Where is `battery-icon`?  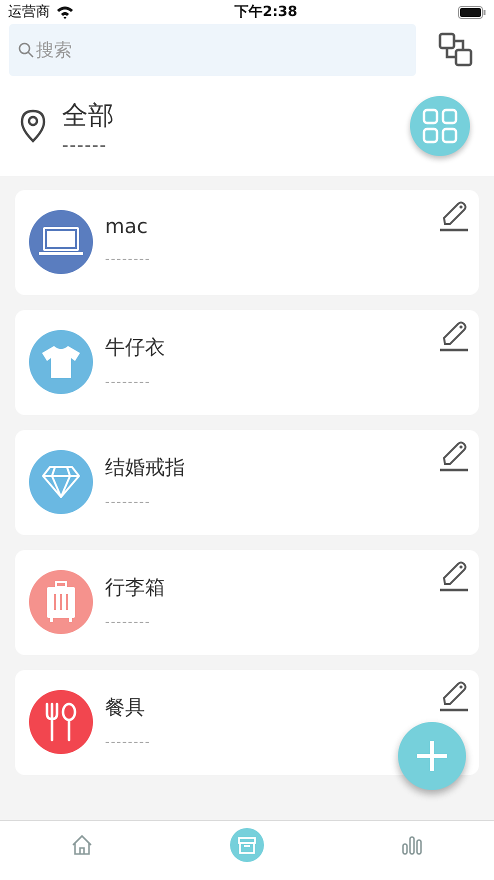
battery-icon is located at coordinates (472, 12).